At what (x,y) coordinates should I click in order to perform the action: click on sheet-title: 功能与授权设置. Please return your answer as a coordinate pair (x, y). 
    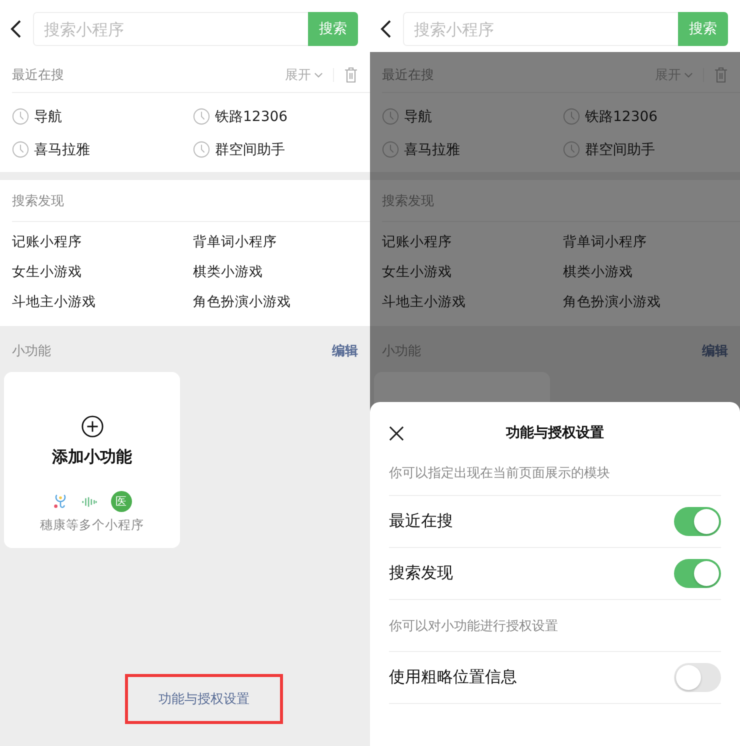
    Looking at the image, I should click on (555, 433).